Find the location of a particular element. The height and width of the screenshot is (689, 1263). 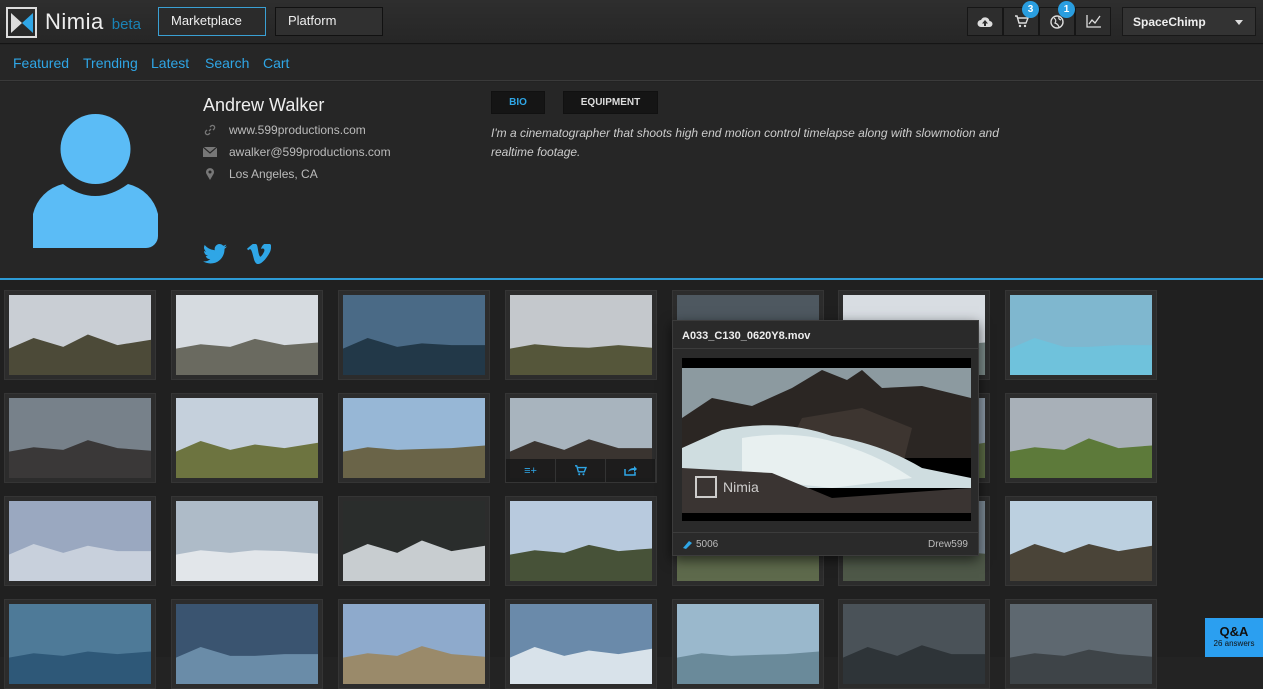

avatar is located at coordinates (95, 181).